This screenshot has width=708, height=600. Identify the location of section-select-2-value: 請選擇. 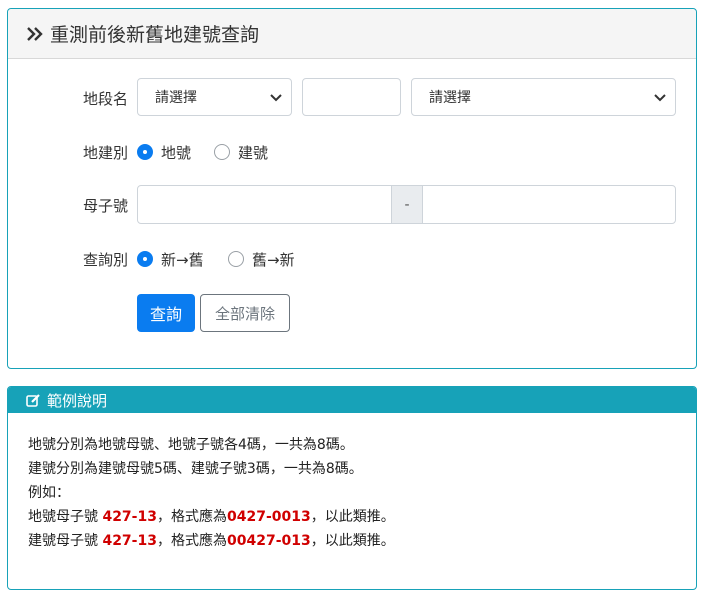
(450, 98).